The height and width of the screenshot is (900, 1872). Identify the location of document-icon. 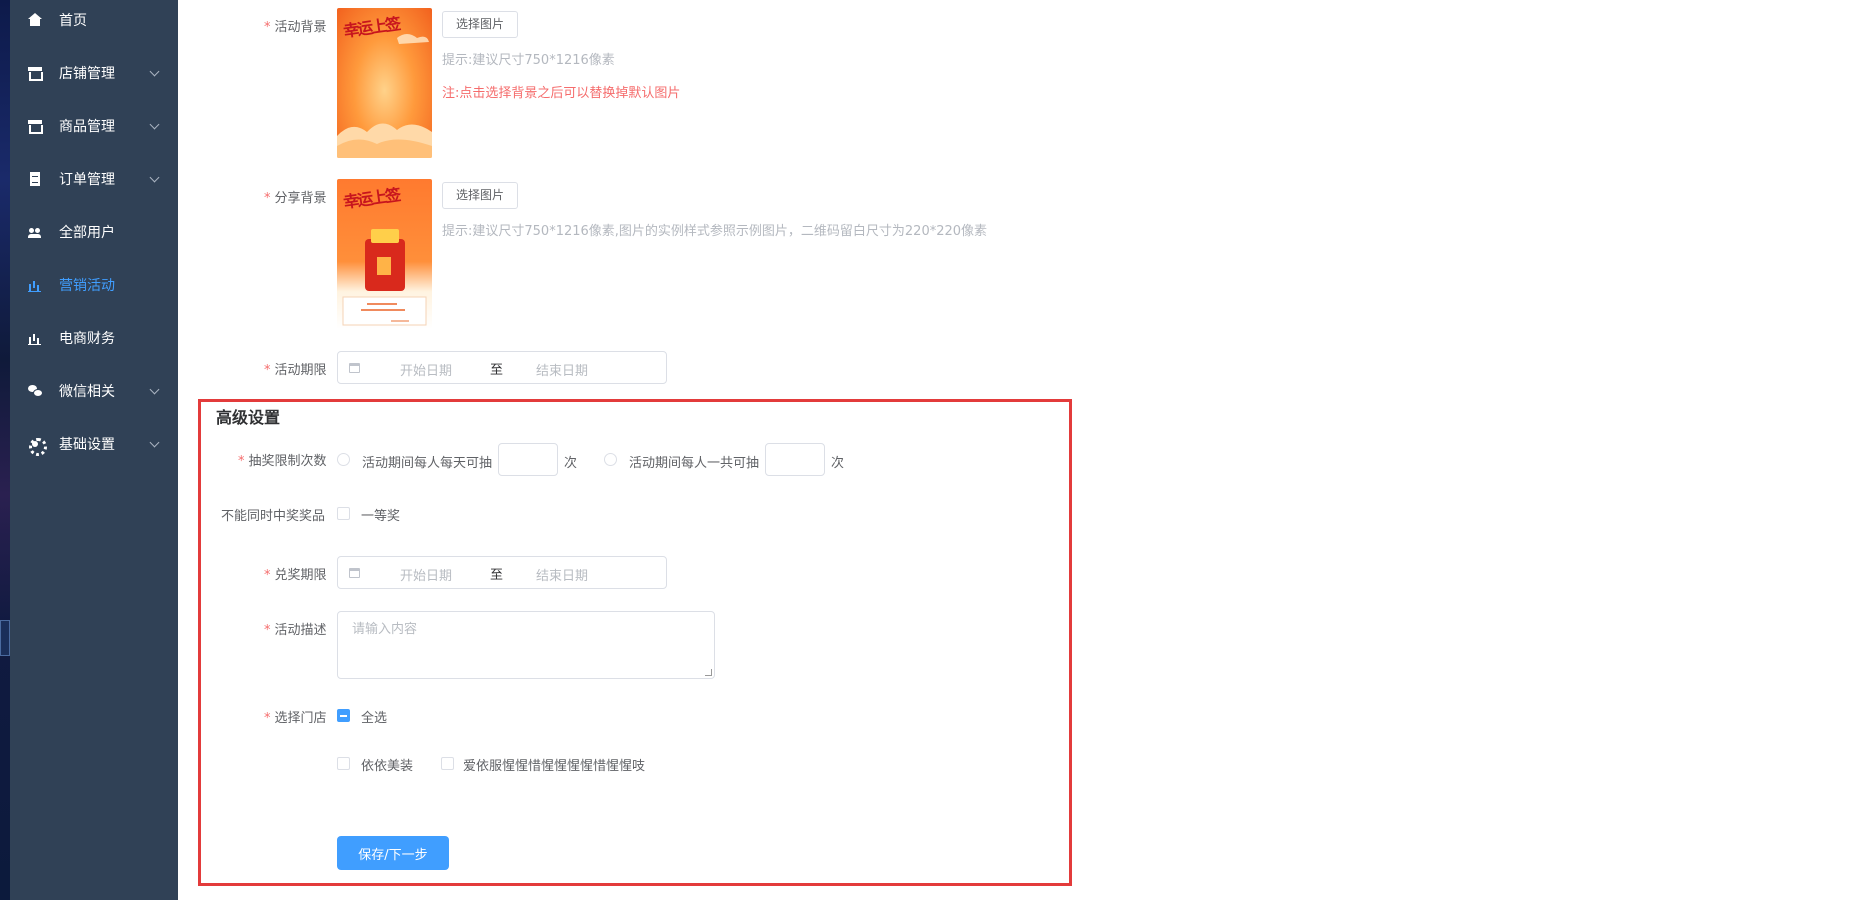
(35, 178).